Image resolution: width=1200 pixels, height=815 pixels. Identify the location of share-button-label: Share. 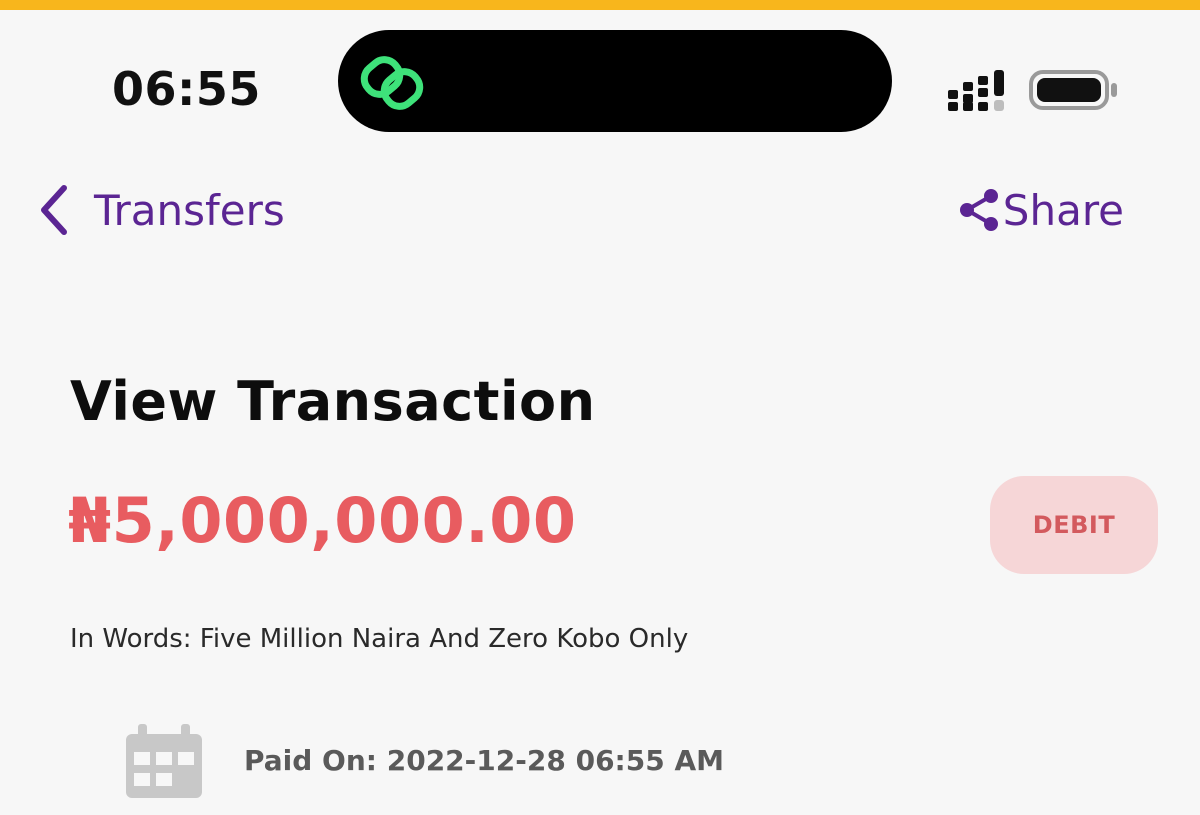
(1063, 210).